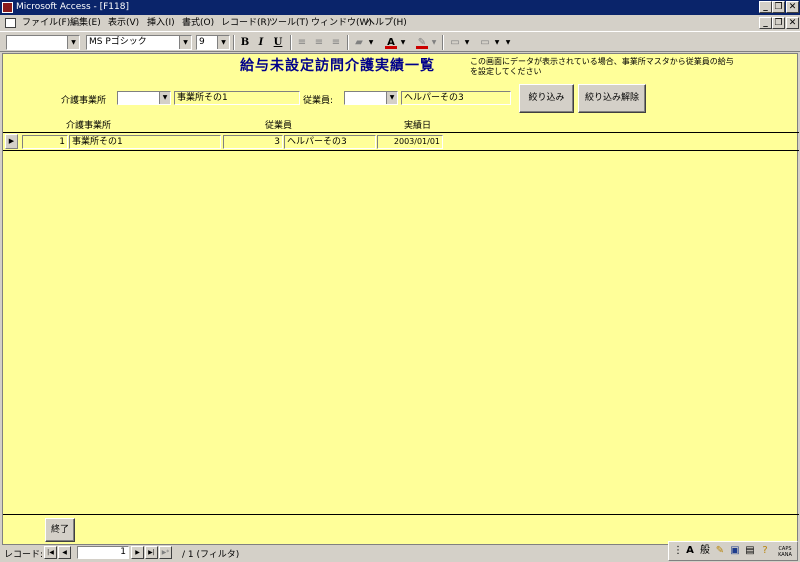  I want to click on office-filter-label: 介護事業所, so click(84, 101).